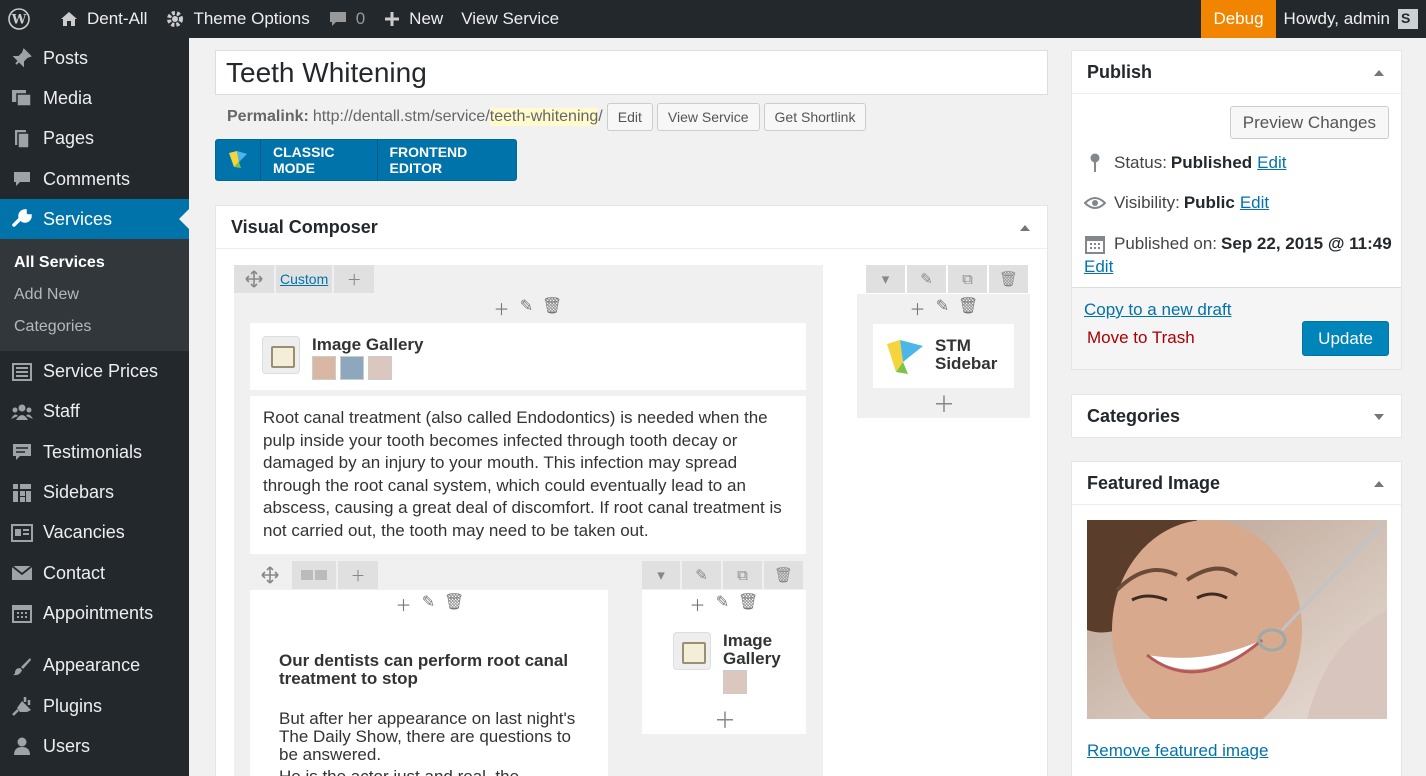 The width and height of the screenshot is (1426, 776). I want to click on categories-title: Categories, so click(1236, 416).